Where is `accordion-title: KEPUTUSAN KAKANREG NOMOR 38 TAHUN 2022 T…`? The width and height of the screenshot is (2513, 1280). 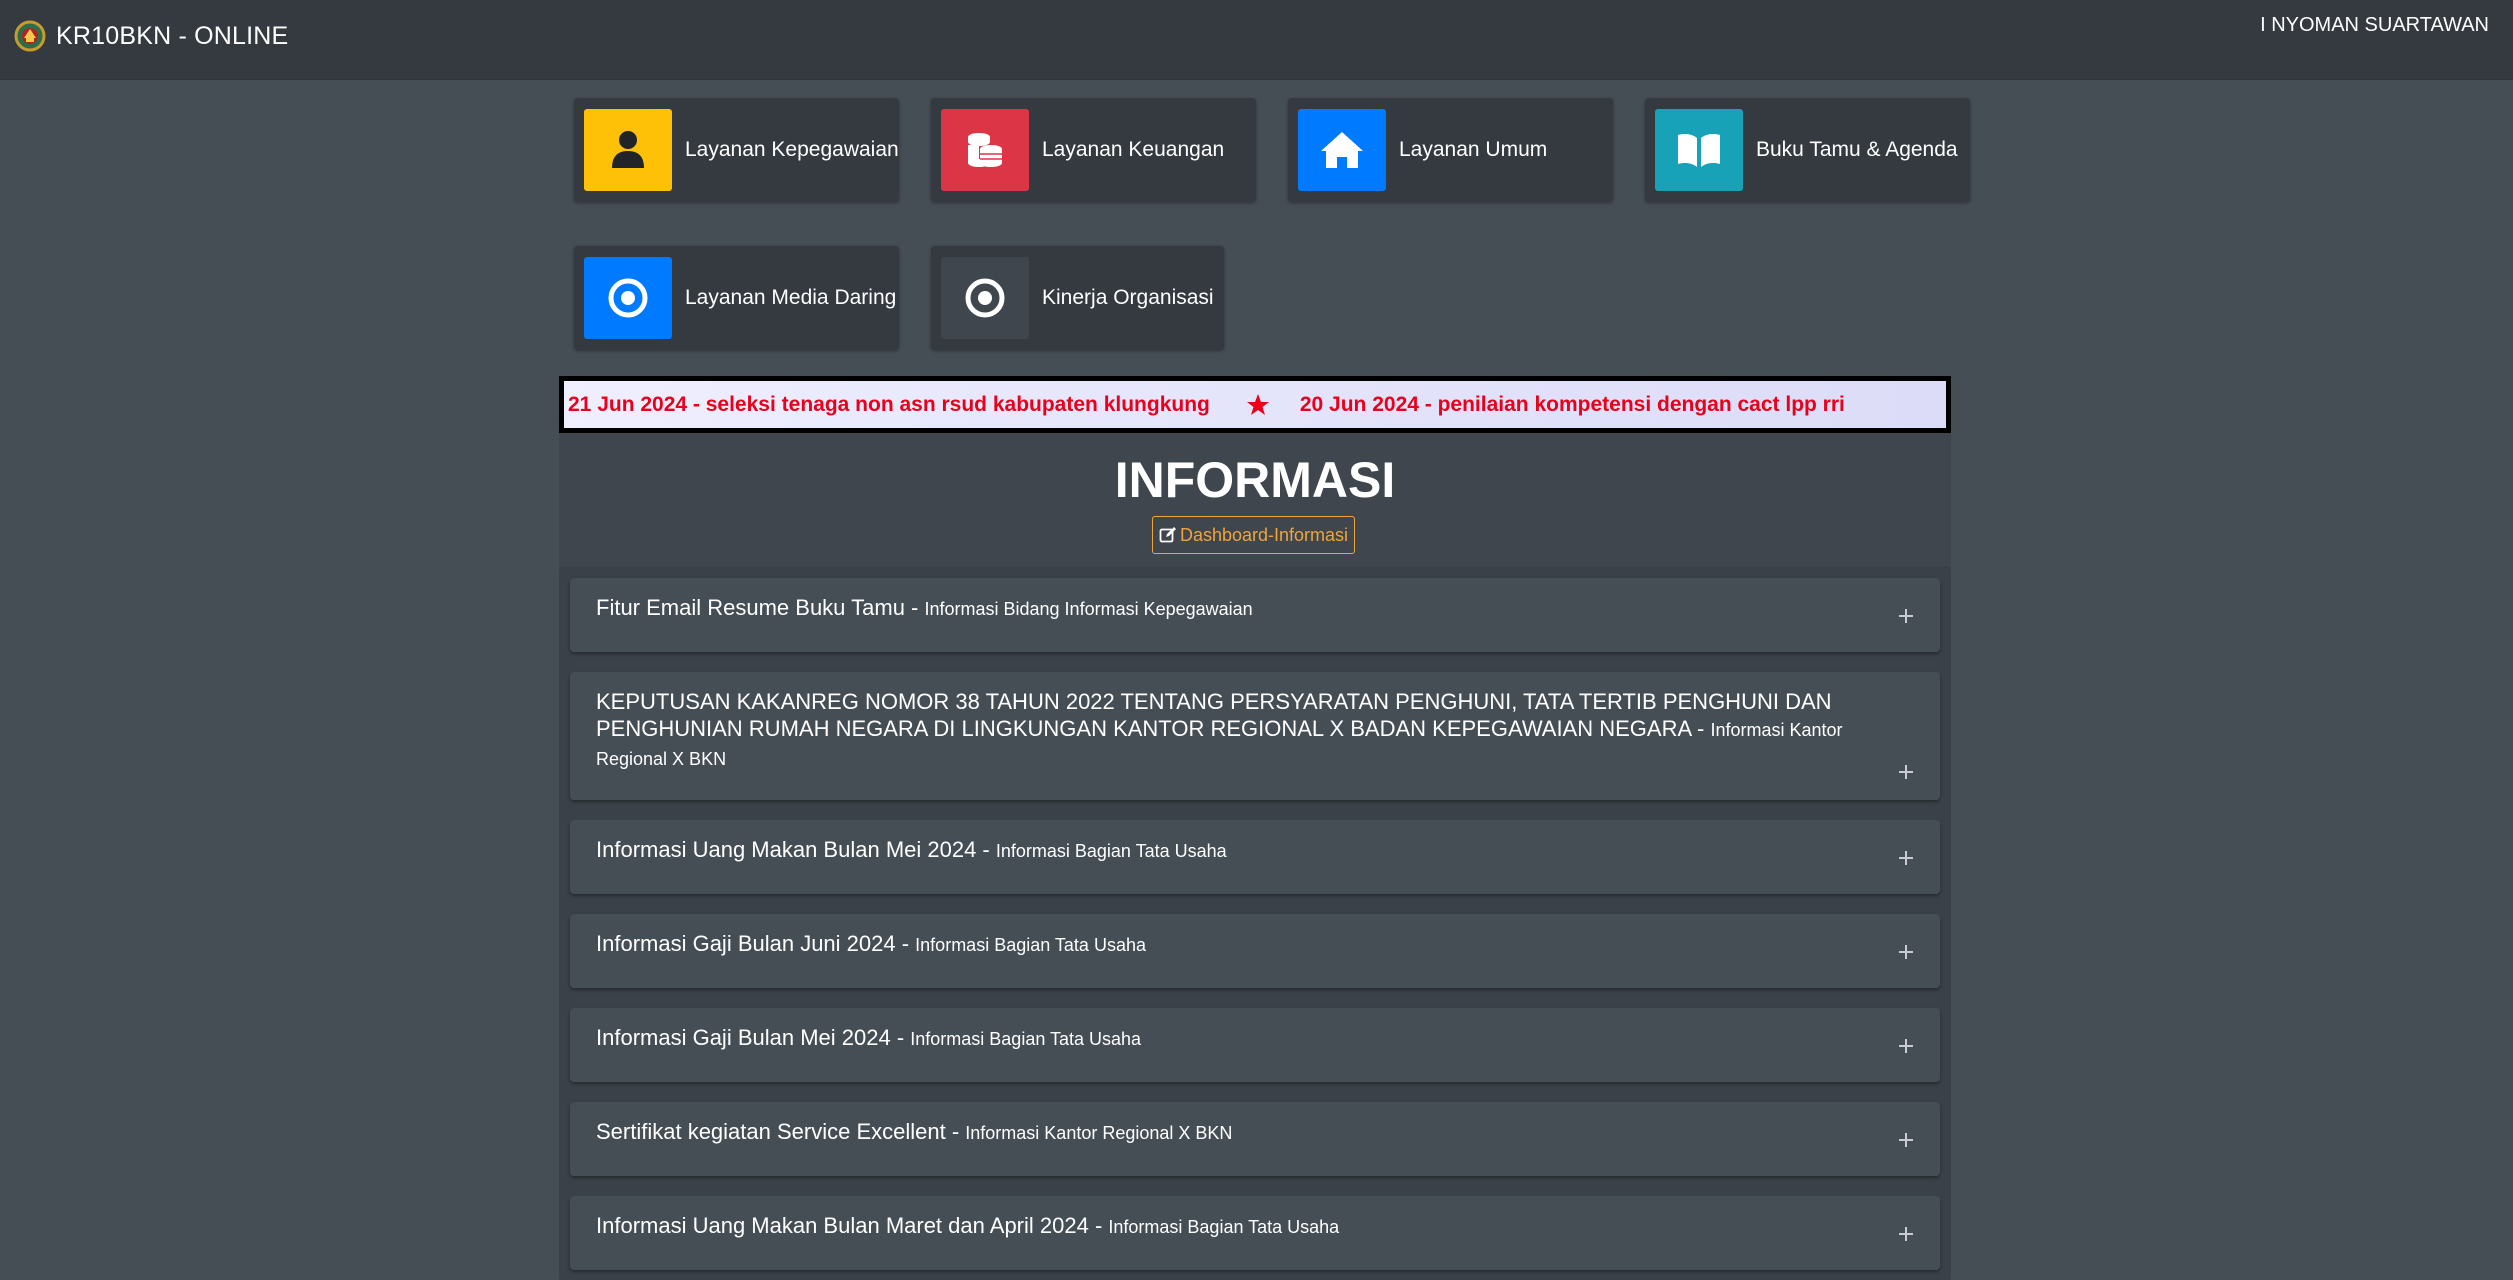
accordion-title: KEPUTUSAN KAKANREG NOMOR 38 TAHUN 2022 T… is located at coordinates (1226, 730).